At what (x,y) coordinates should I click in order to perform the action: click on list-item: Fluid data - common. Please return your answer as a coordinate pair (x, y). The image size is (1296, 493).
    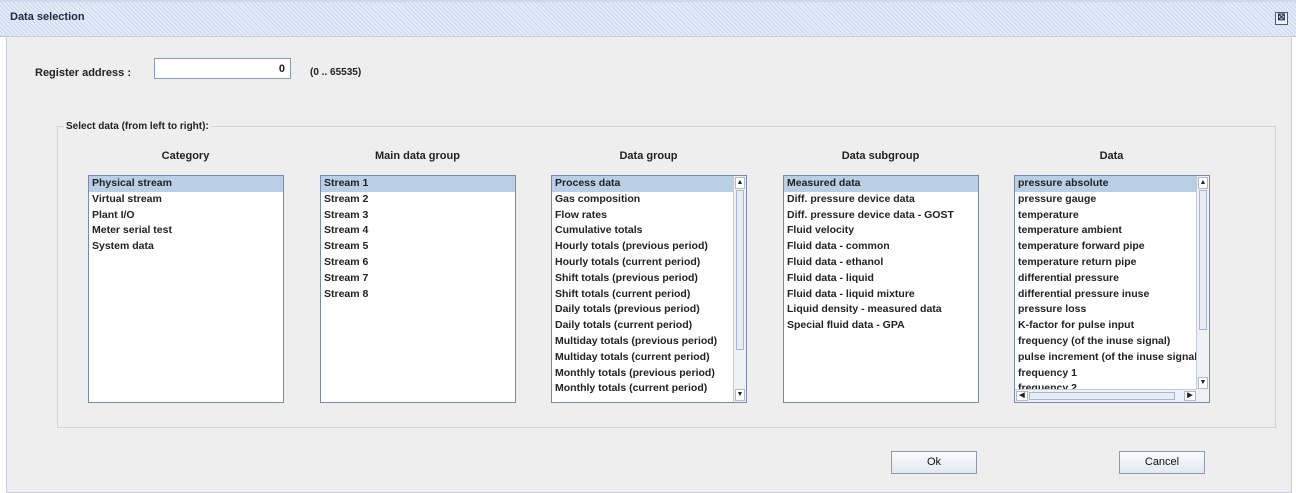
    Looking at the image, I should click on (881, 247).